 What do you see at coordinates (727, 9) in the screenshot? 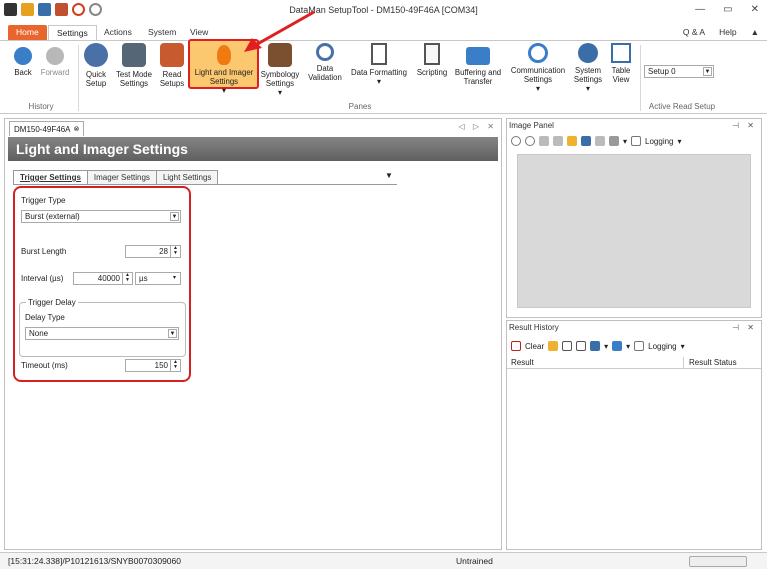
I see `restore-button: ▭` at bounding box center [727, 9].